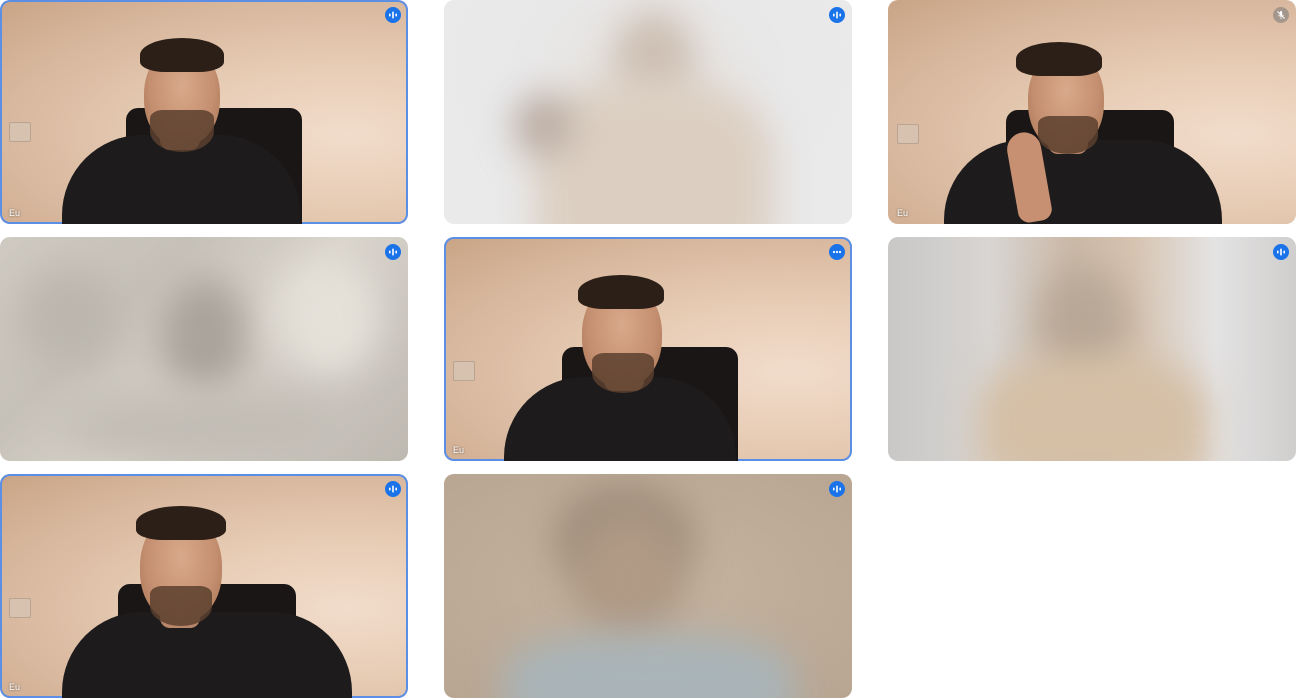 This screenshot has width=1296, height=699. What do you see at coordinates (207, 655) in the screenshot?
I see `torso` at bounding box center [207, 655].